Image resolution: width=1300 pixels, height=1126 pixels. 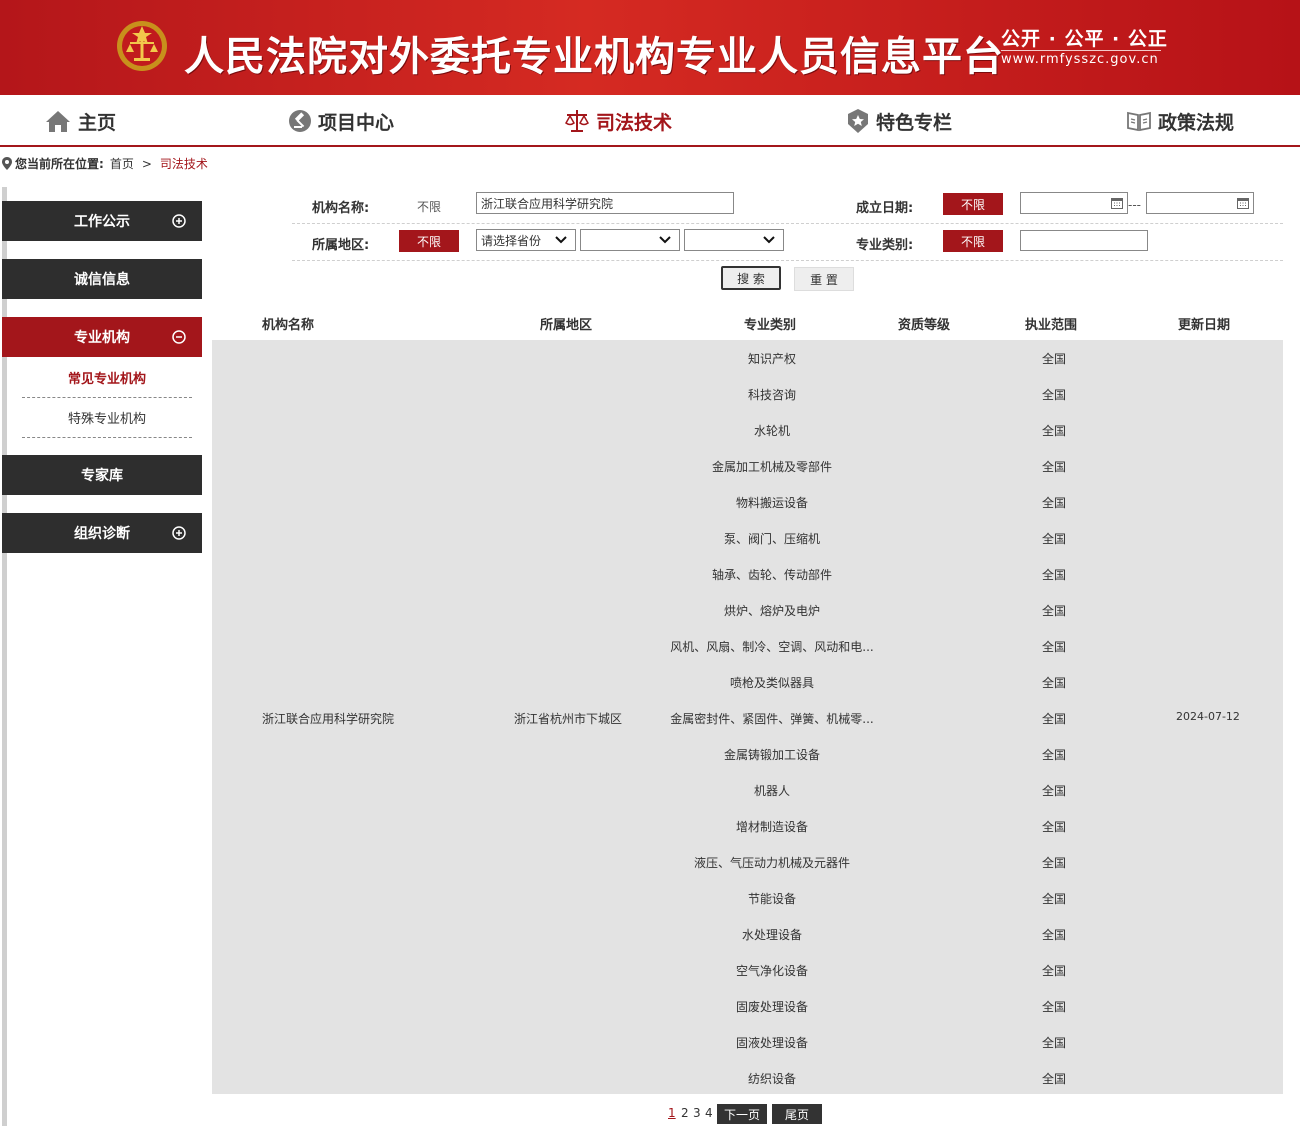 What do you see at coordinates (771, 791) in the screenshot?
I see `category-cell: 机器人` at bounding box center [771, 791].